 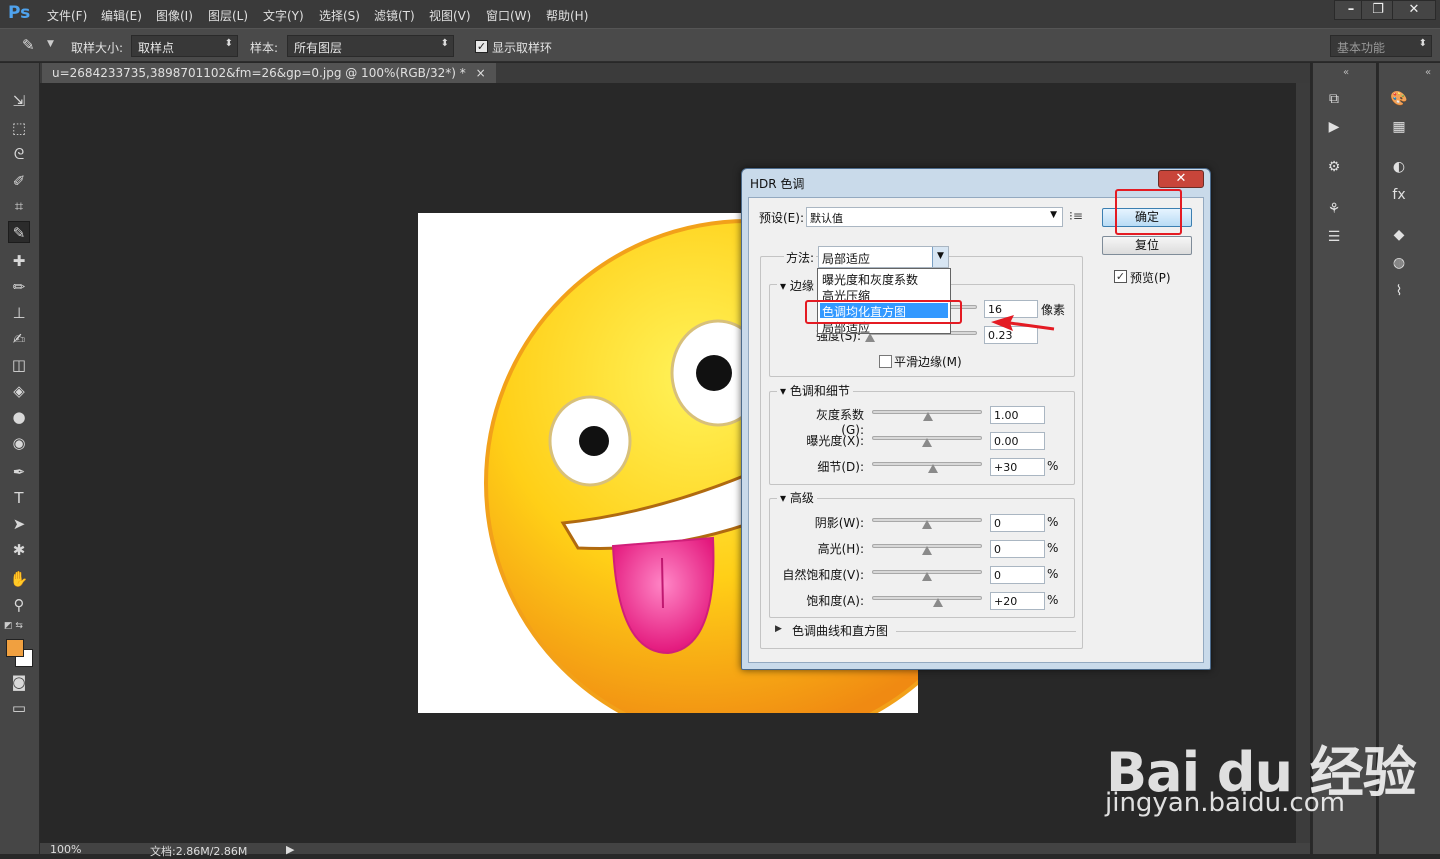 I want to click on restore-button: ❐, so click(x=1378, y=10).